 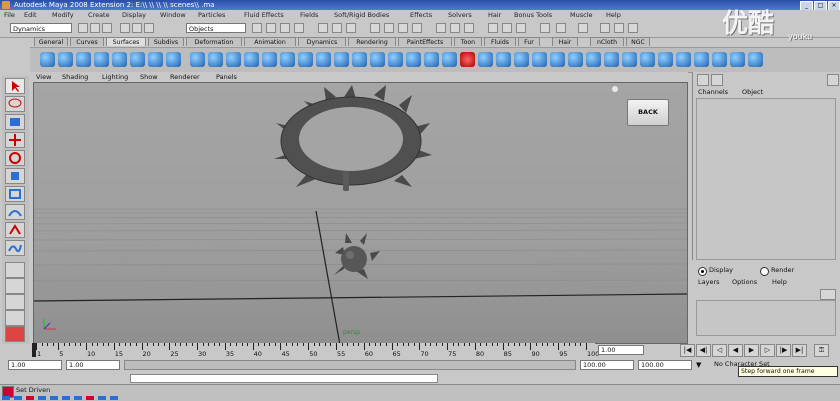 I want to click on bevel-icon, so click(x=323, y=59).